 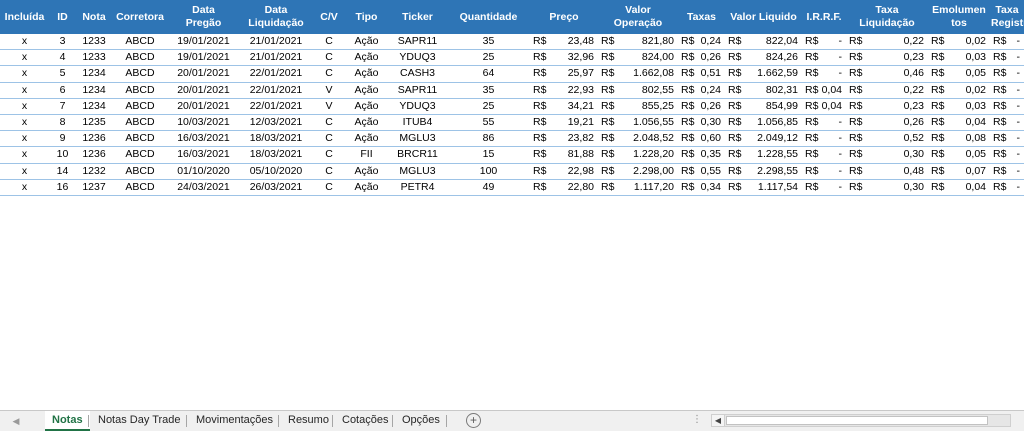 I want to click on taxa-liquidacao-cell: R$ 0,48, so click(x=887, y=171).